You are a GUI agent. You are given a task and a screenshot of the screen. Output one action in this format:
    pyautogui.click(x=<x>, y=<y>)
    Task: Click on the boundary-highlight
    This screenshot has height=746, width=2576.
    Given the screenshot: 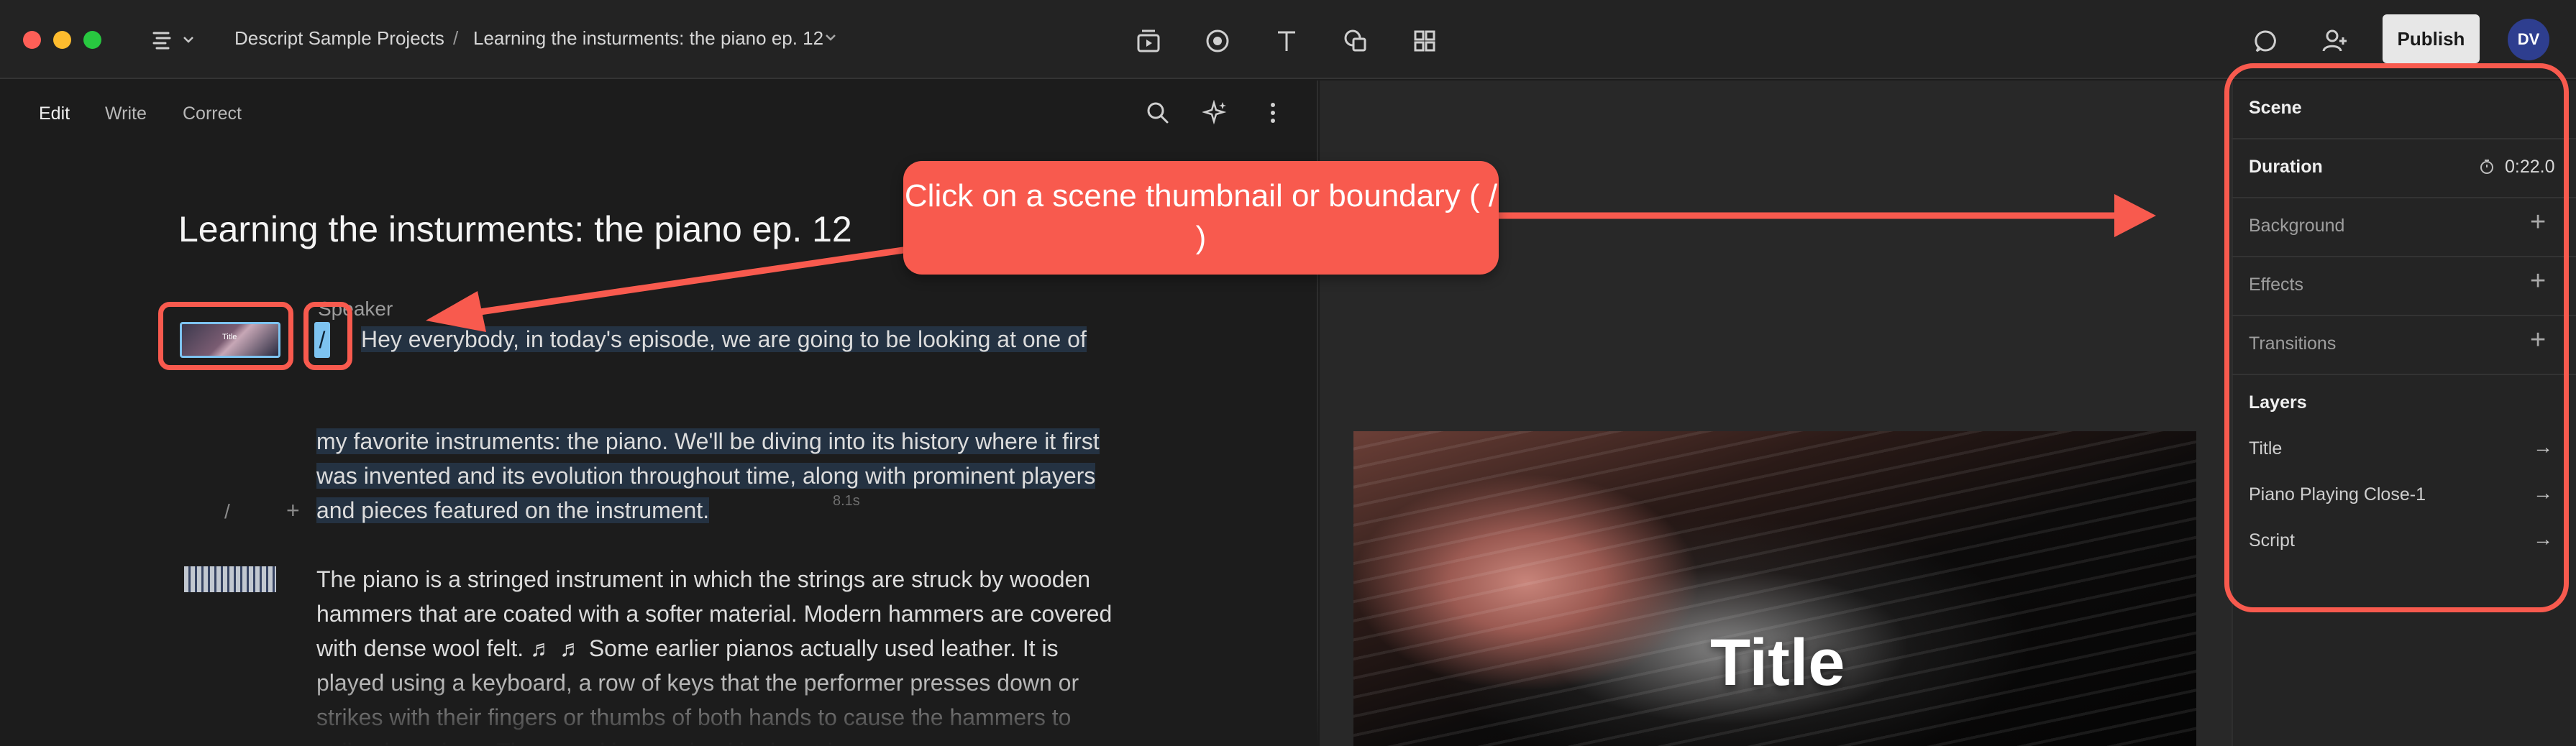 What is the action you would take?
    pyautogui.click(x=327, y=336)
    